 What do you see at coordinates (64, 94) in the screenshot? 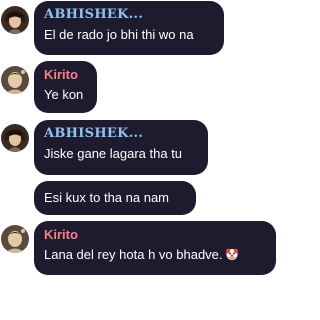
I see `message-text: Ye kon` at bounding box center [64, 94].